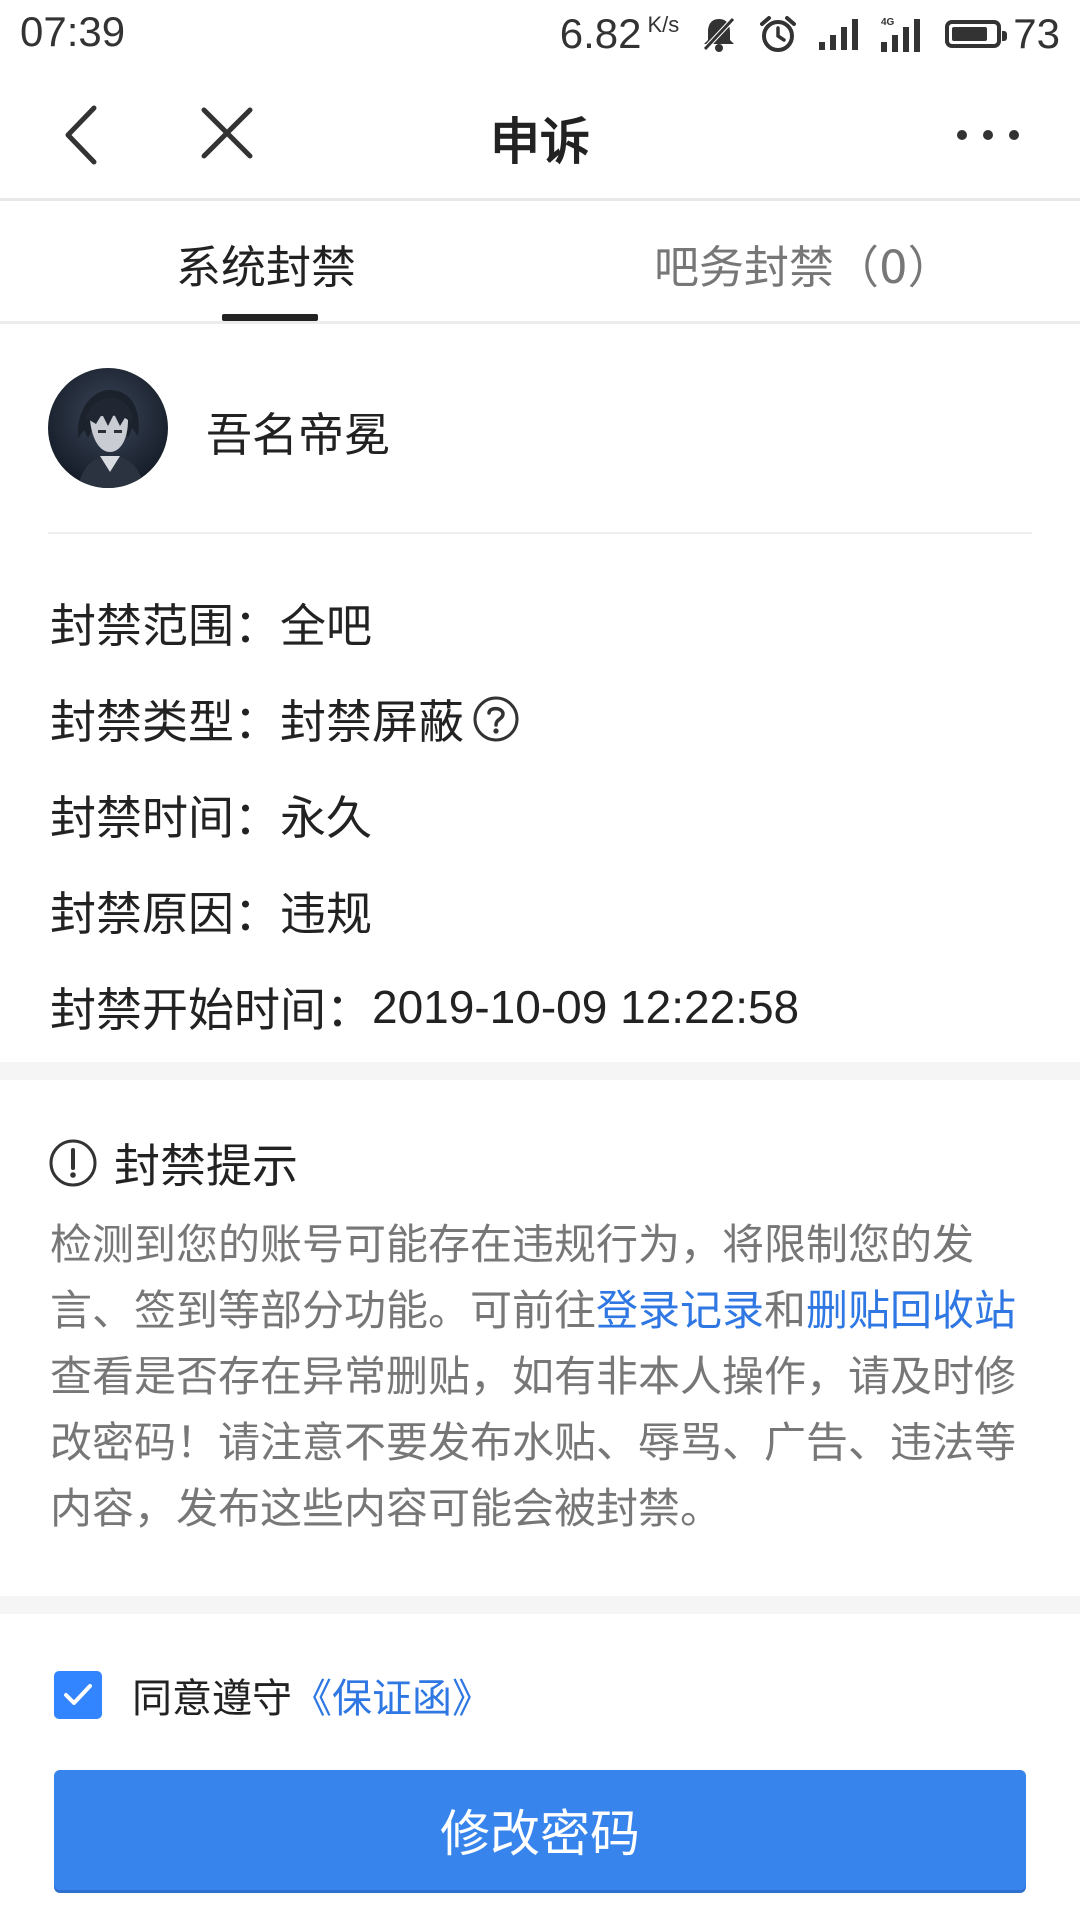  I want to click on ban-scope-value: 全吧, so click(326, 626).